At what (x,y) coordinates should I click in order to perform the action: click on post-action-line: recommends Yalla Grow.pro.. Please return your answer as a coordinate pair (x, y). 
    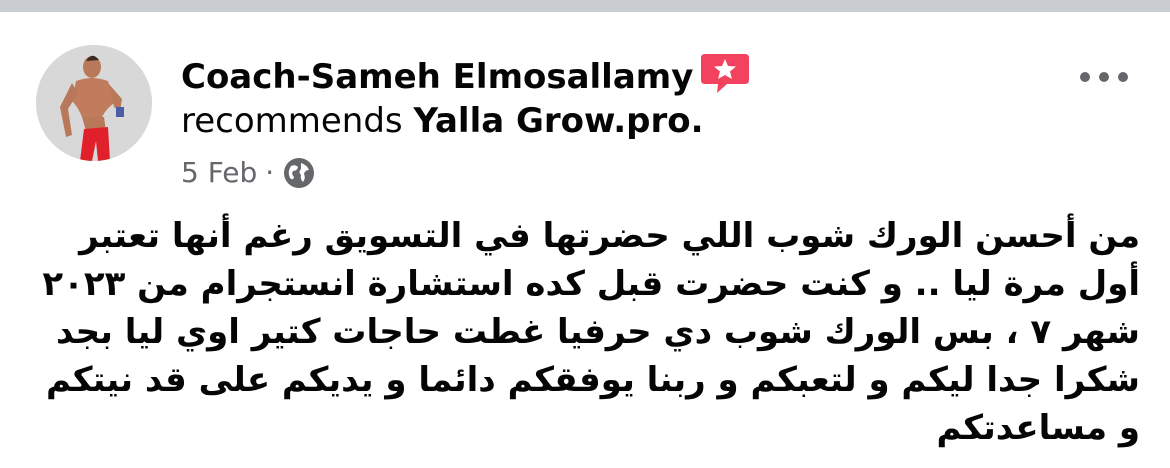
    Looking at the image, I should click on (442, 121).